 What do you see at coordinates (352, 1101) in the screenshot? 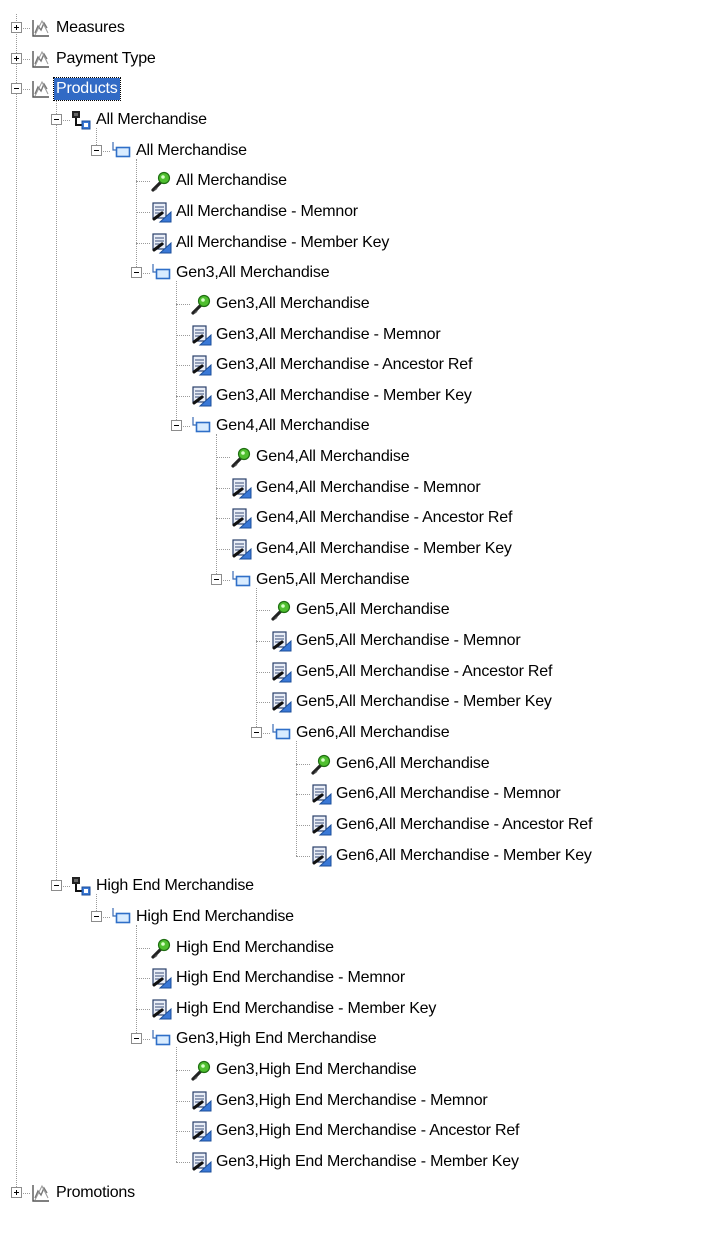
I see `tree-node-label: Gen3,High End Merchandise - Memnor` at bounding box center [352, 1101].